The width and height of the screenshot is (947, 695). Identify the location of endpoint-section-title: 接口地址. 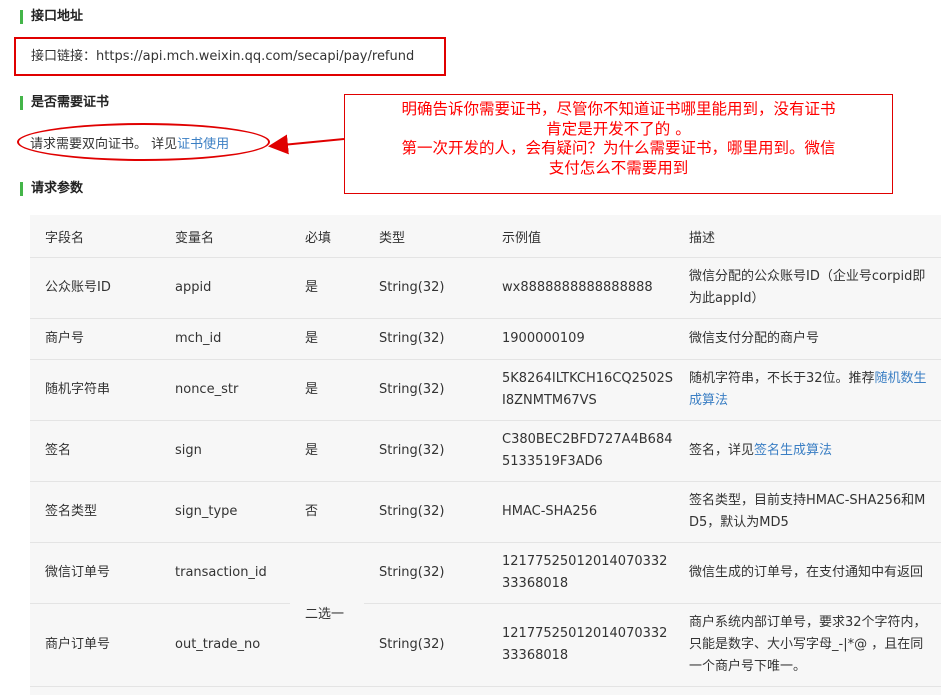
(51, 17).